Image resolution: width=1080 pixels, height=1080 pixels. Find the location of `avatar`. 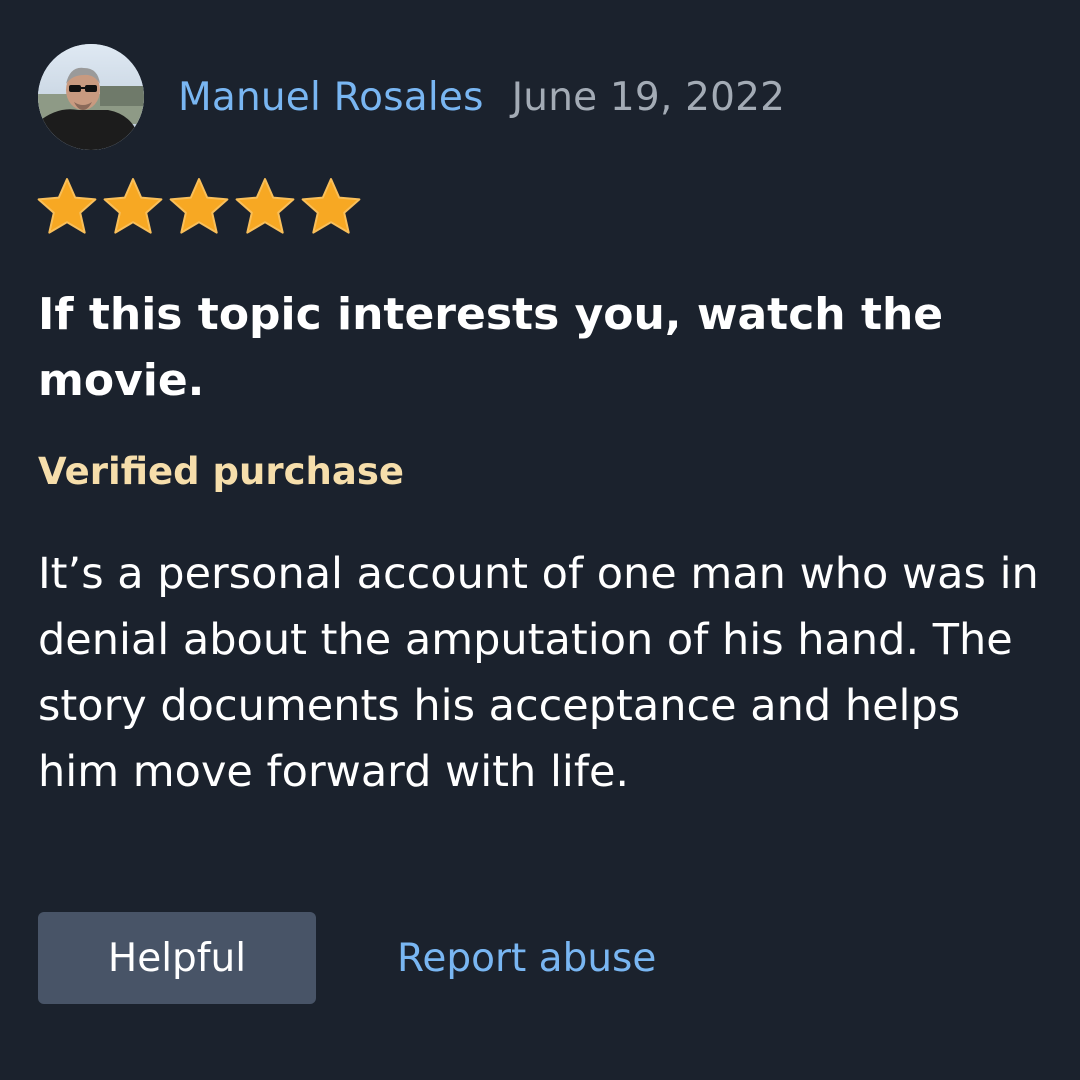

avatar is located at coordinates (91, 97).